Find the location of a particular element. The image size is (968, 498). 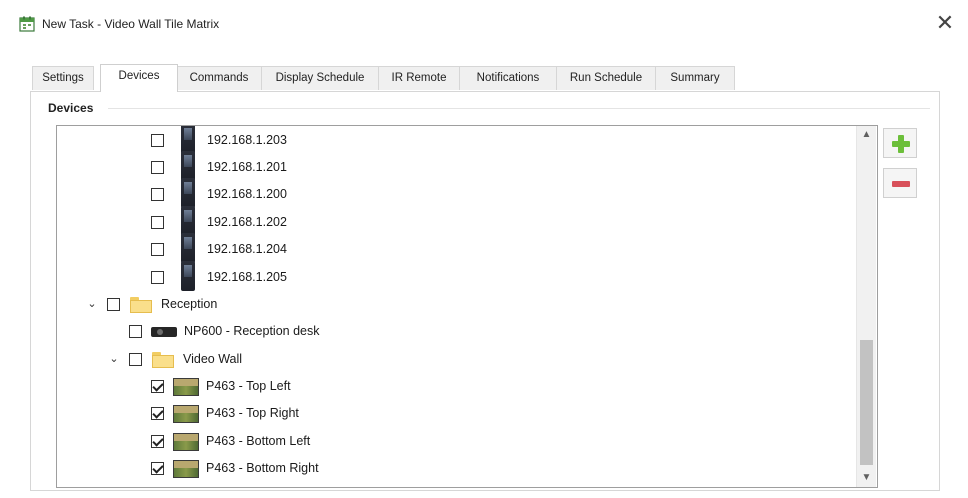

device-label: 192.168.1.201 is located at coordinates (247, 167).